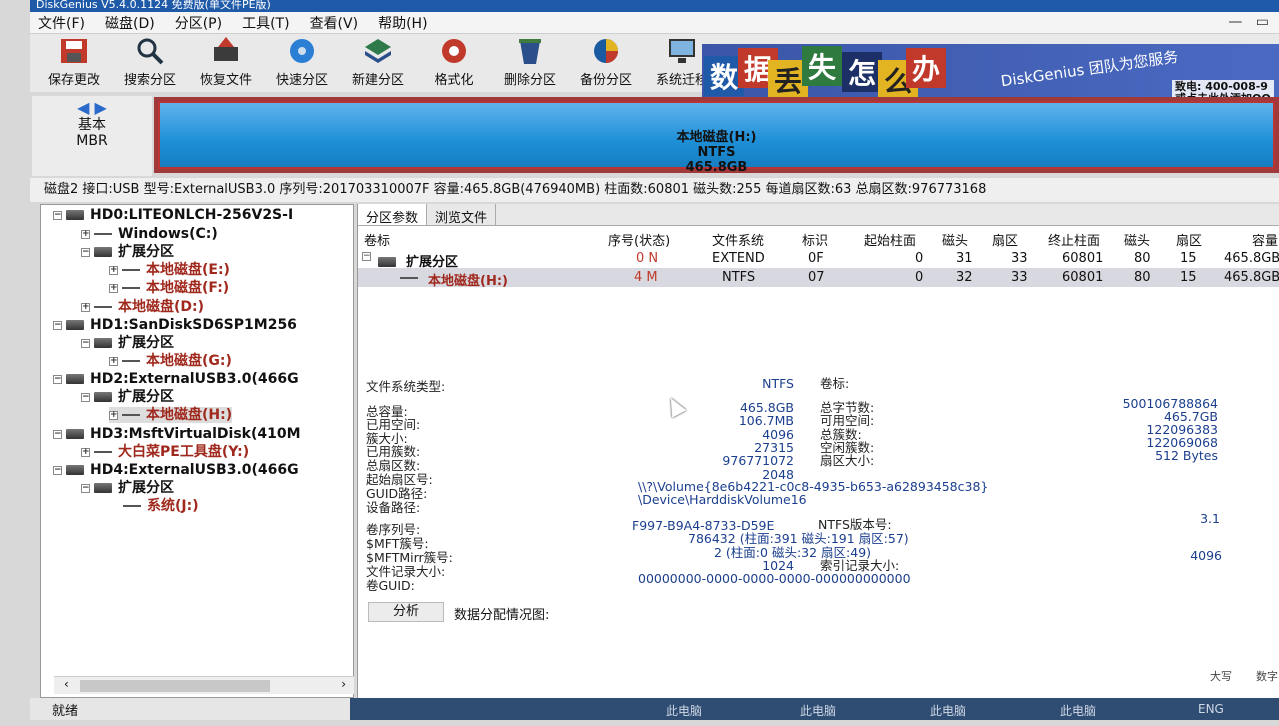 The image size is (1279, 726). Describe the element at coordinates (778, 383) in the screenshot. I see `fs-type-value: NTFS` at that location.